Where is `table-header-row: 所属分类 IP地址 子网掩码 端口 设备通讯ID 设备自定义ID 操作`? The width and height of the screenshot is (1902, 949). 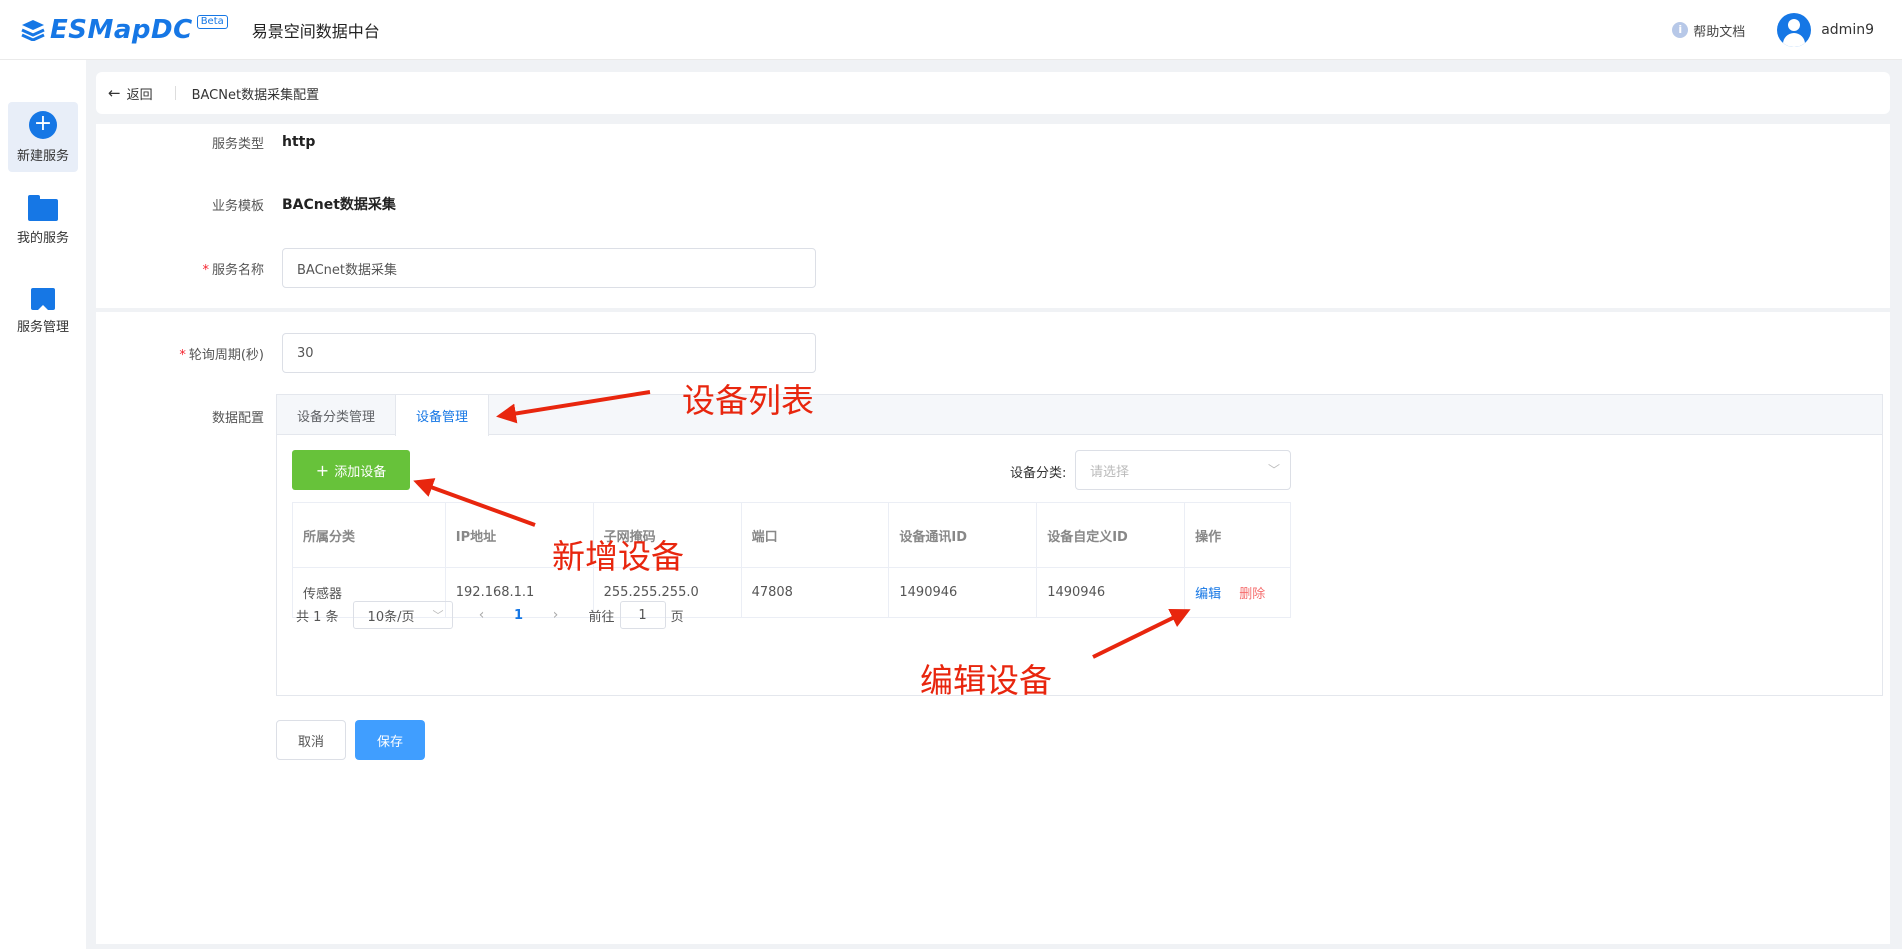 table-header-row: 所属分类 IP地址 子网掩码 端口 设备通讯ID 设备自定义ID 操作 is located at coordinates (791, 535).